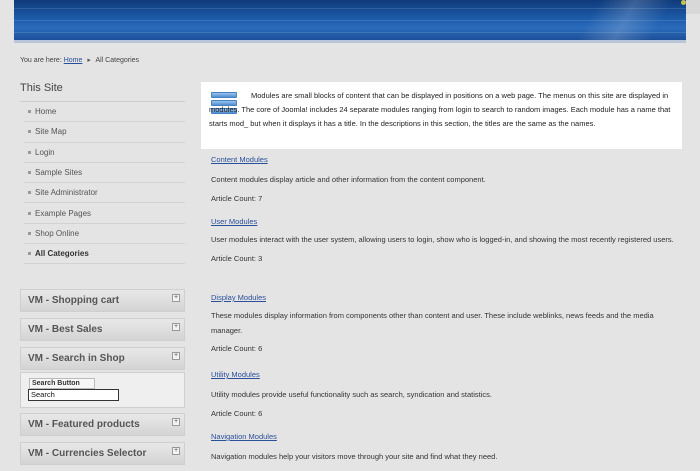  What do you see at coordinates (104, 193) in the screenshot?
I see `sidebar-item-site-administrator: Site Administrator` at bounding box center [104, 193].